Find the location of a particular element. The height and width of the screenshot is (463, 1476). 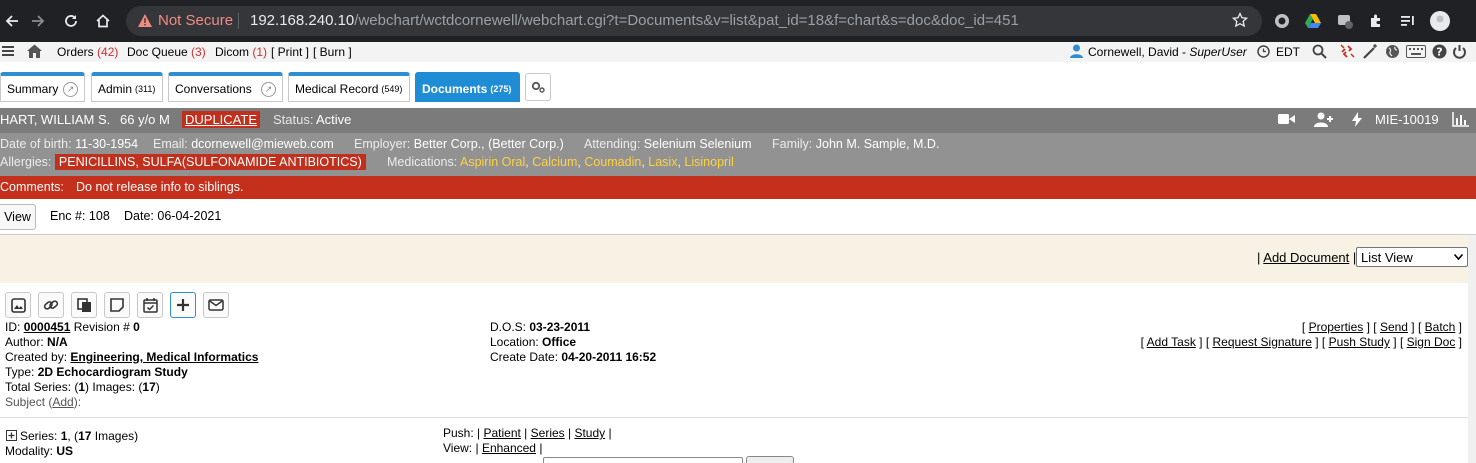

google-drive-icon is located at coordinates (1313, 21).